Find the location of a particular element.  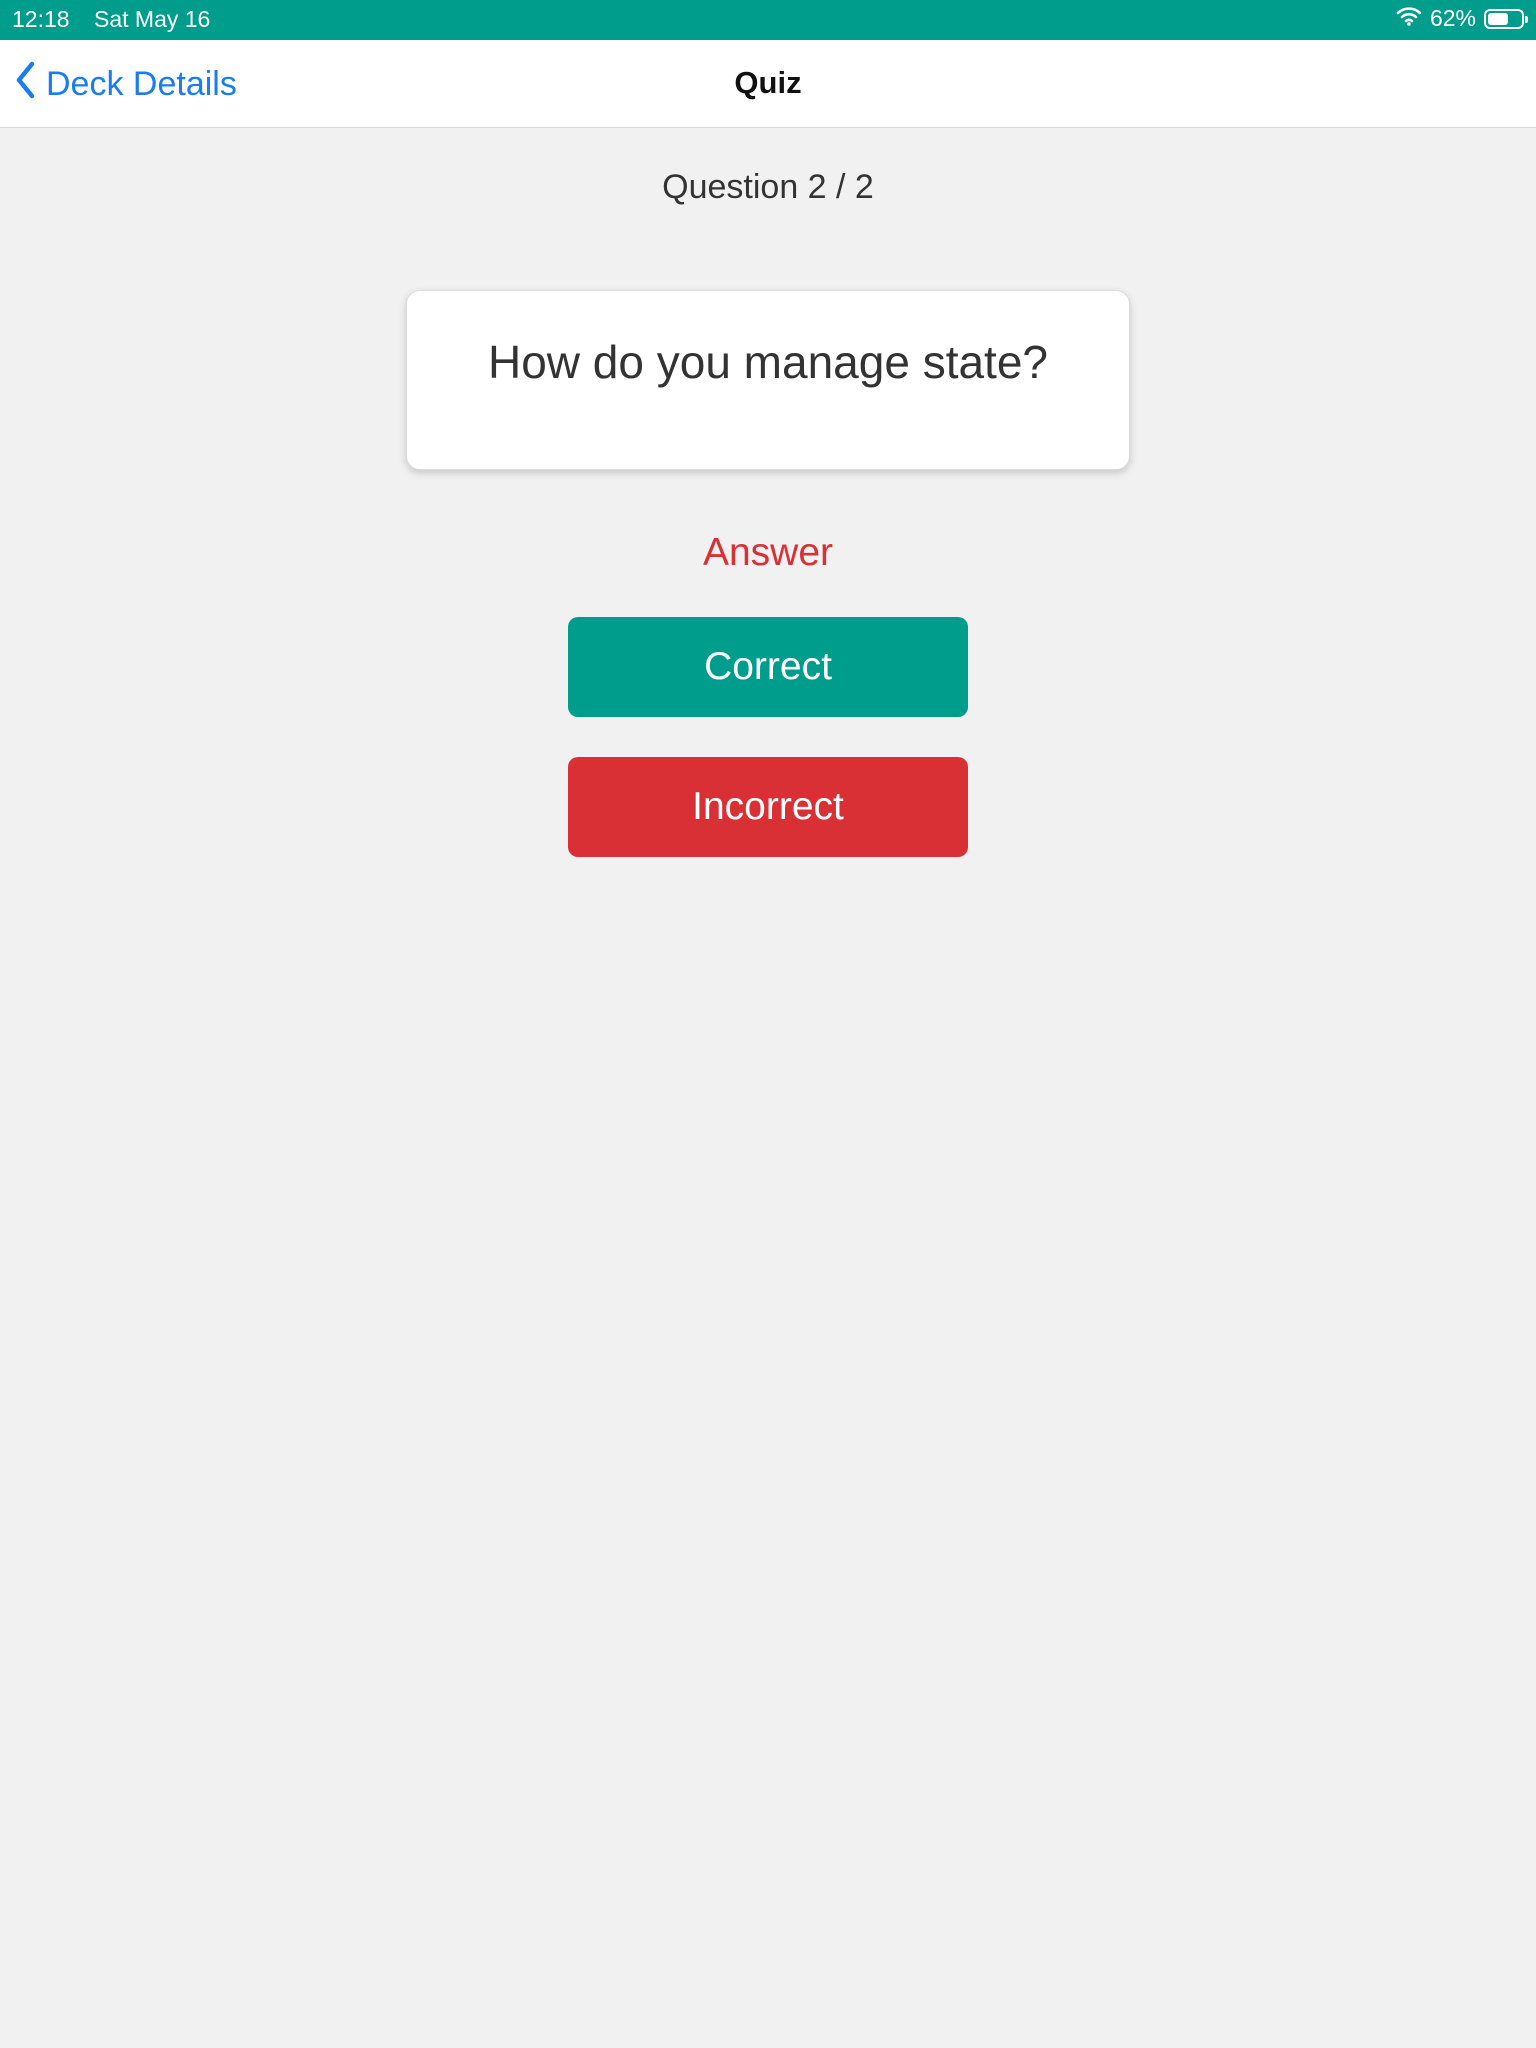

battery-percent: 62% is located at coordinates (1452, 18).